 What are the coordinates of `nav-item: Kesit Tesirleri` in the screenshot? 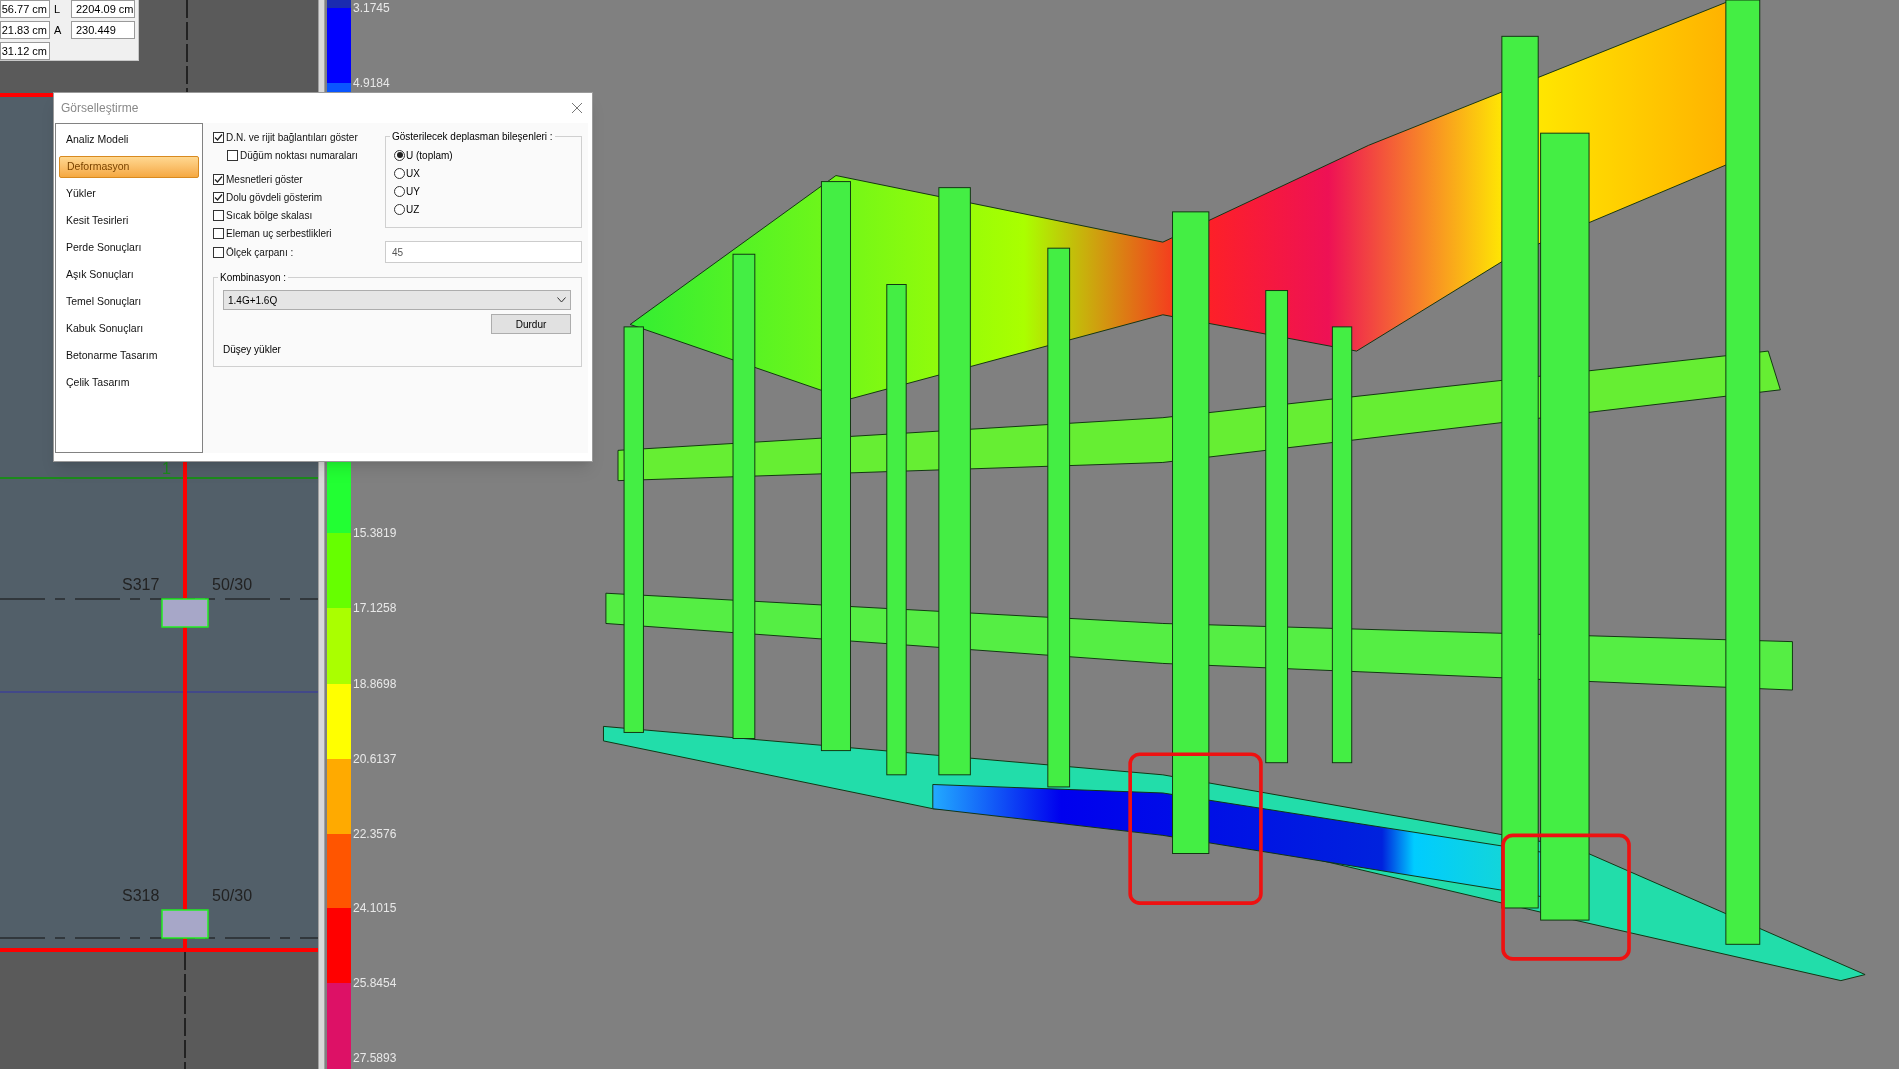 It's located at (129, 221).